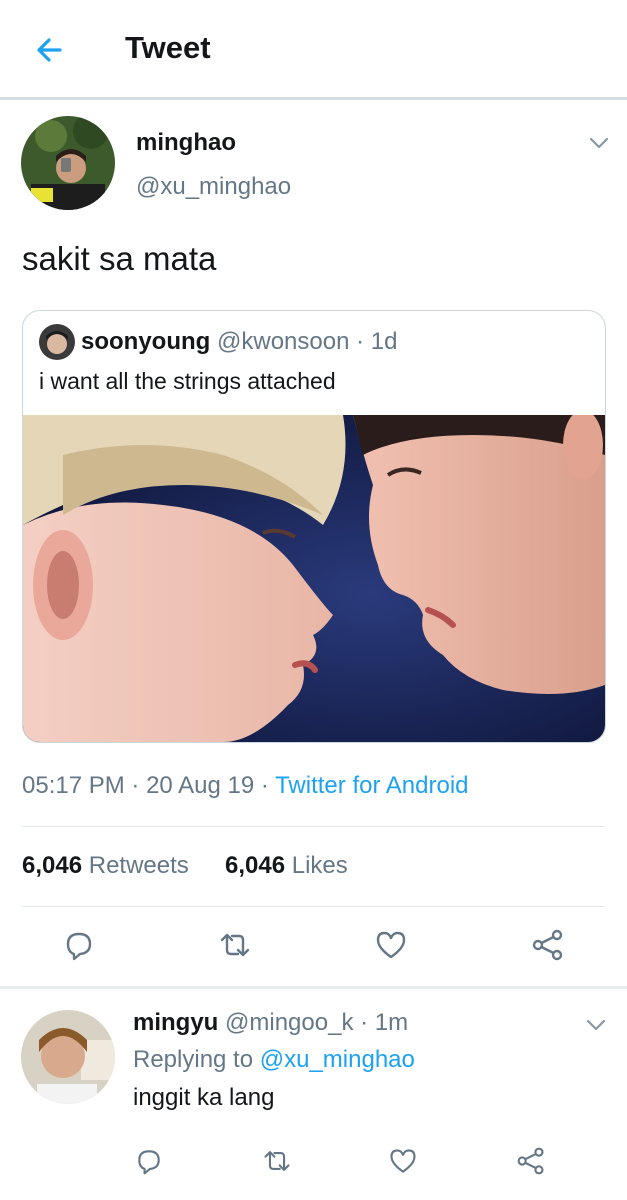  I want to click on reply-menu-button, so click(596, 1025).